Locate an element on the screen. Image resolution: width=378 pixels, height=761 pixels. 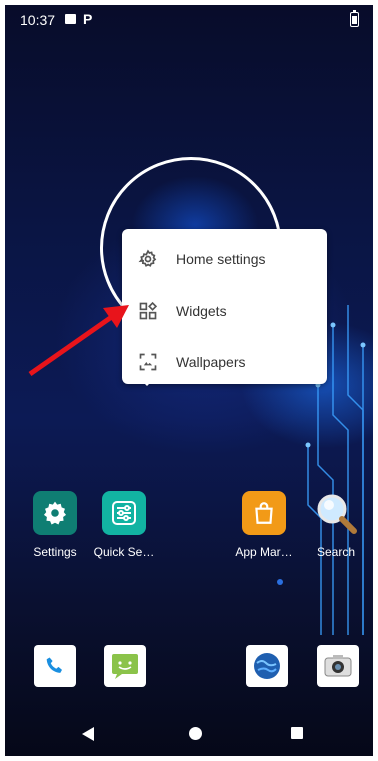
phone-icon is located at coordinates (55, 666).